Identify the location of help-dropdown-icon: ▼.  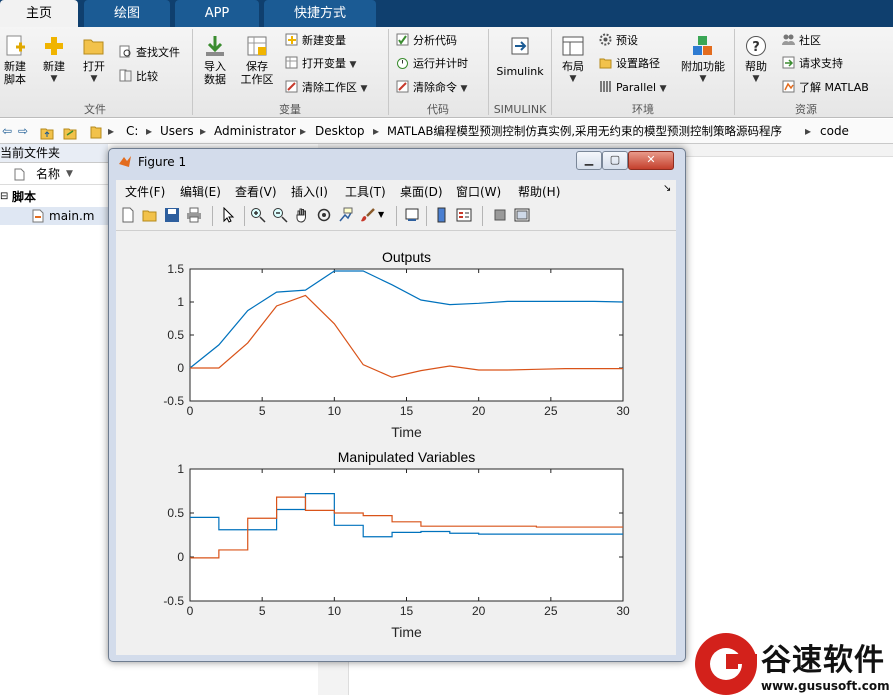
(756, 79).